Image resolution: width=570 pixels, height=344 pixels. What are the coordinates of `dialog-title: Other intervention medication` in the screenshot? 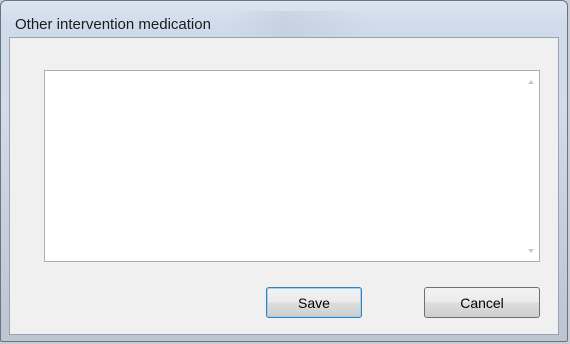 It's located at (113, 24).